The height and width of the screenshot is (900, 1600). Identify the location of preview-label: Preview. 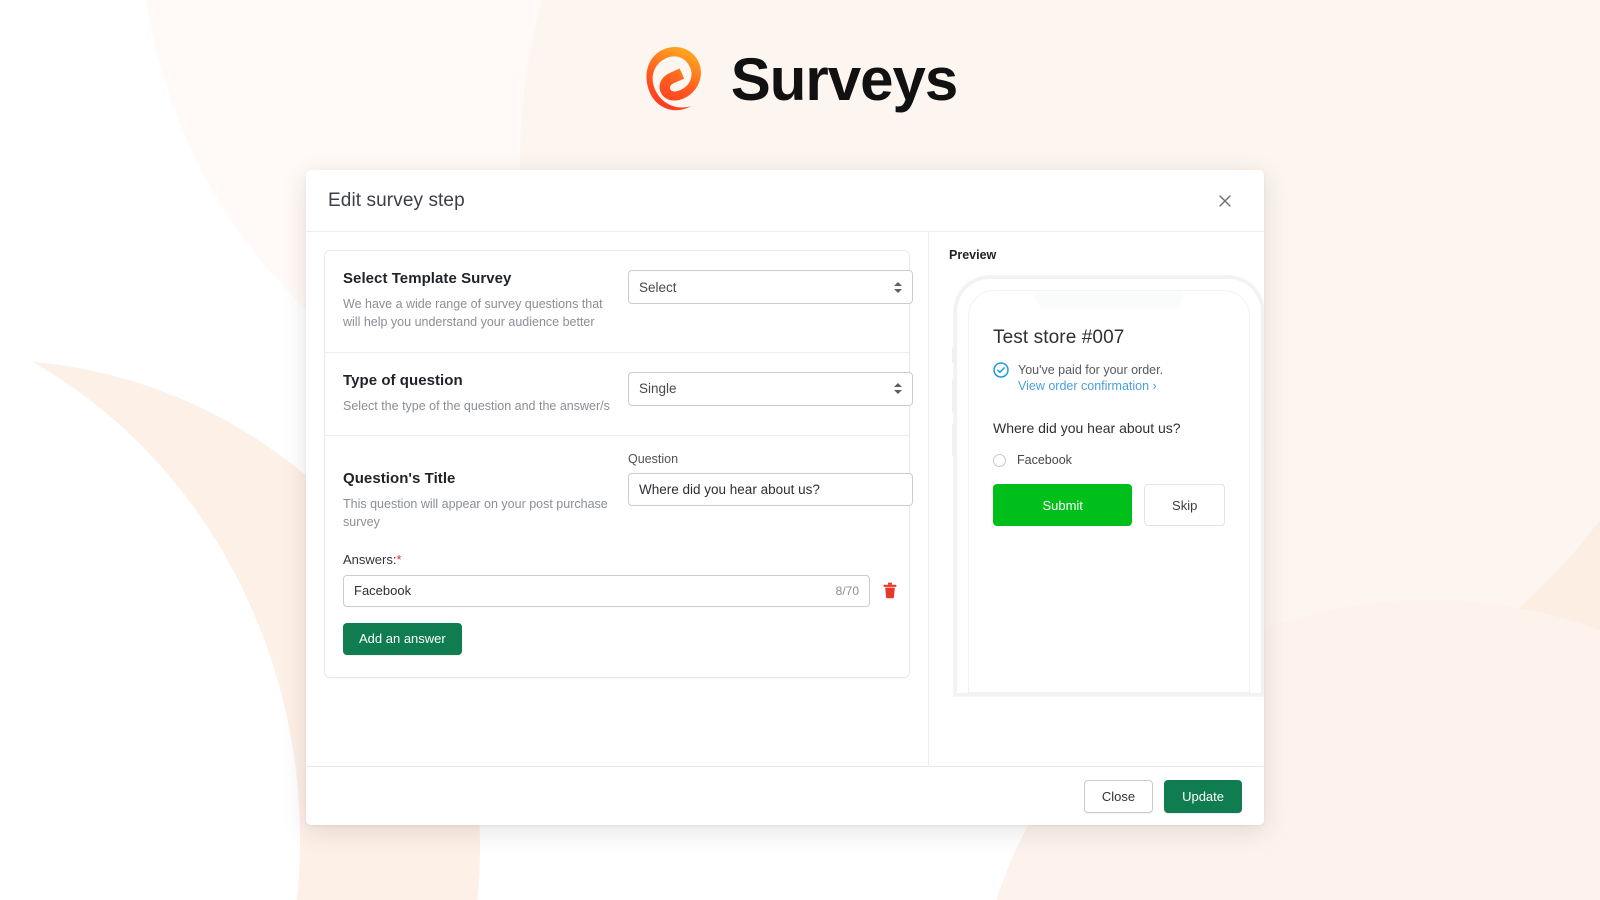
(973, 255).